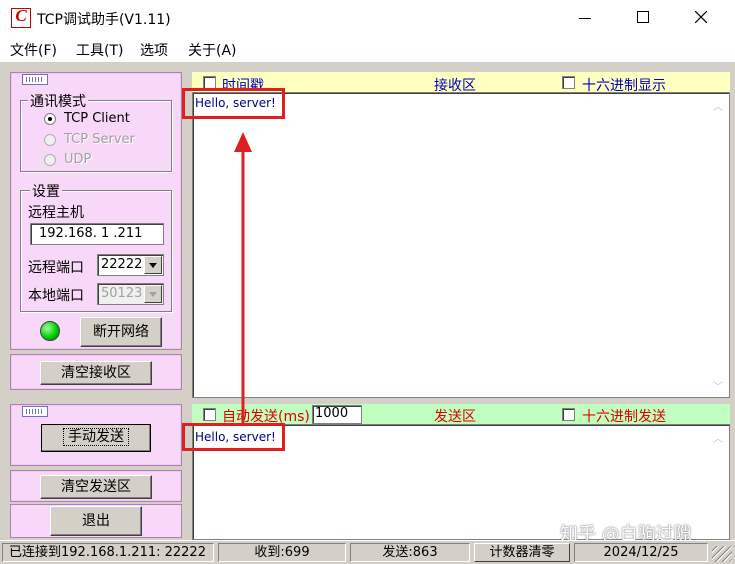  I want to click on comm-mode-title: 通讯模式, so click(58, 101).